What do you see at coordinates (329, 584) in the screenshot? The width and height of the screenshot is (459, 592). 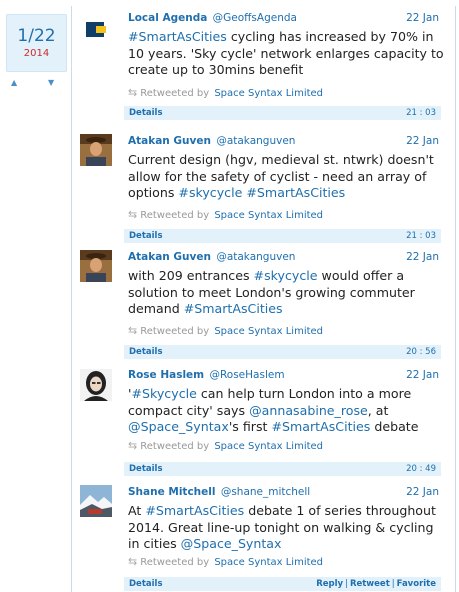 I see `reply-link: Reply` at bounding box center [329, 584].